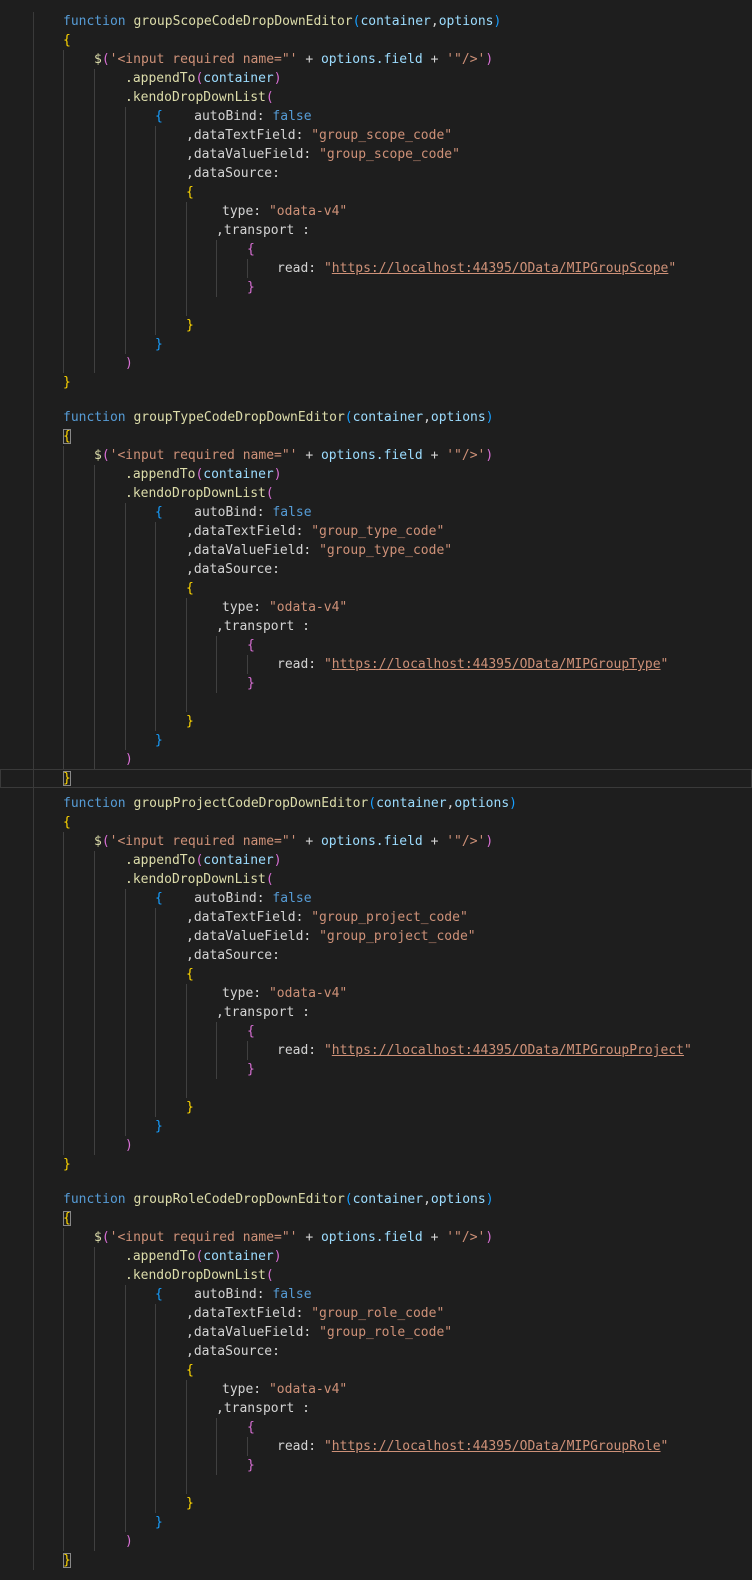  What do you see at coordinates (297, 1446) in the screenshot?
I see `code-token: read:` at bounding box center [297, 1446].